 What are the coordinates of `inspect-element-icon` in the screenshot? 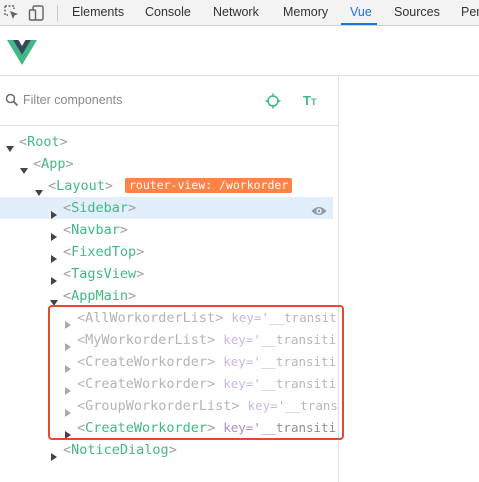 It's located at (12, 13).